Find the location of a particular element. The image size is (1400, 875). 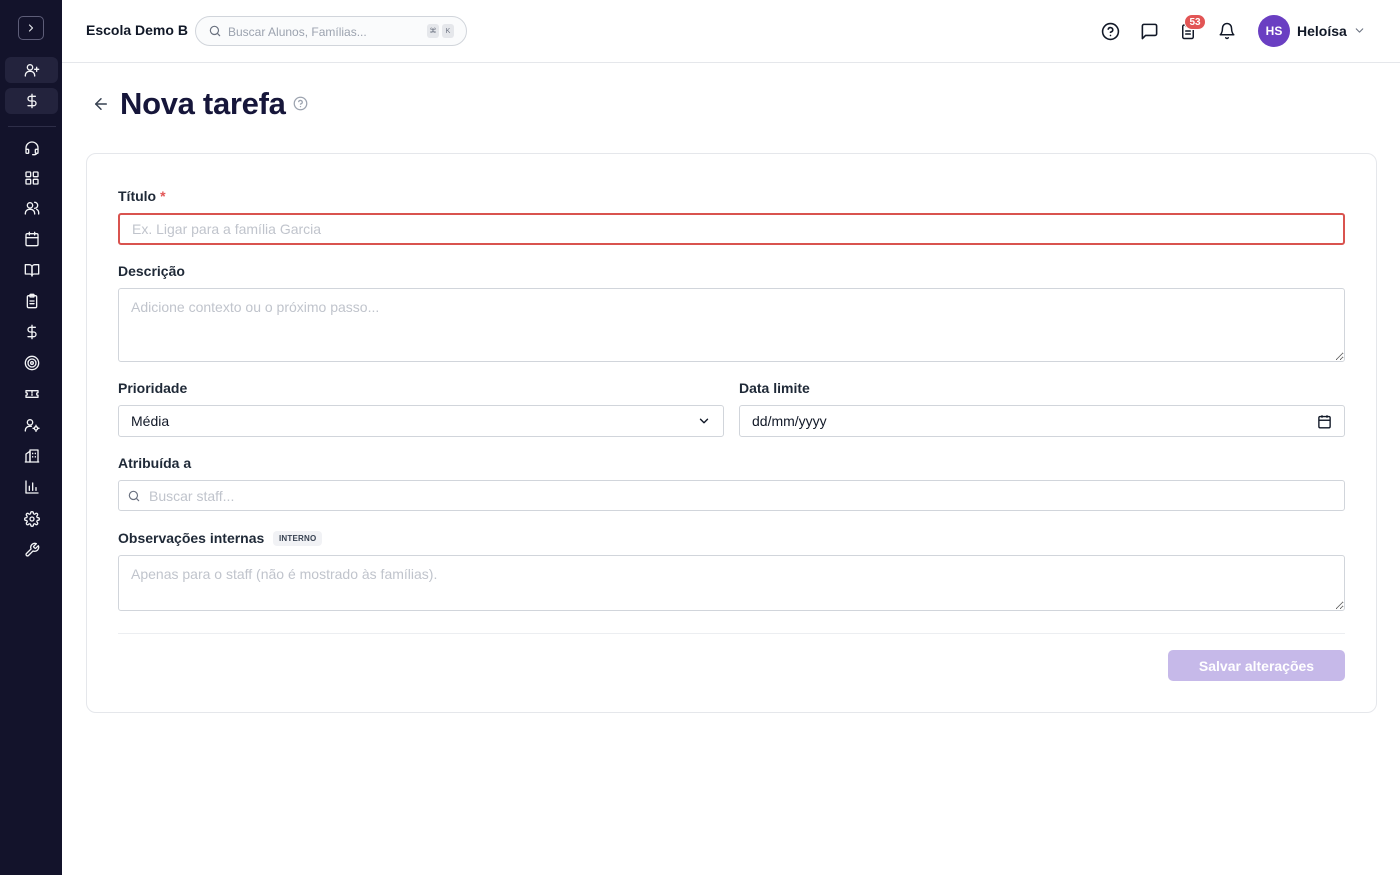

global-search-input is located at coordinates (323, 32).